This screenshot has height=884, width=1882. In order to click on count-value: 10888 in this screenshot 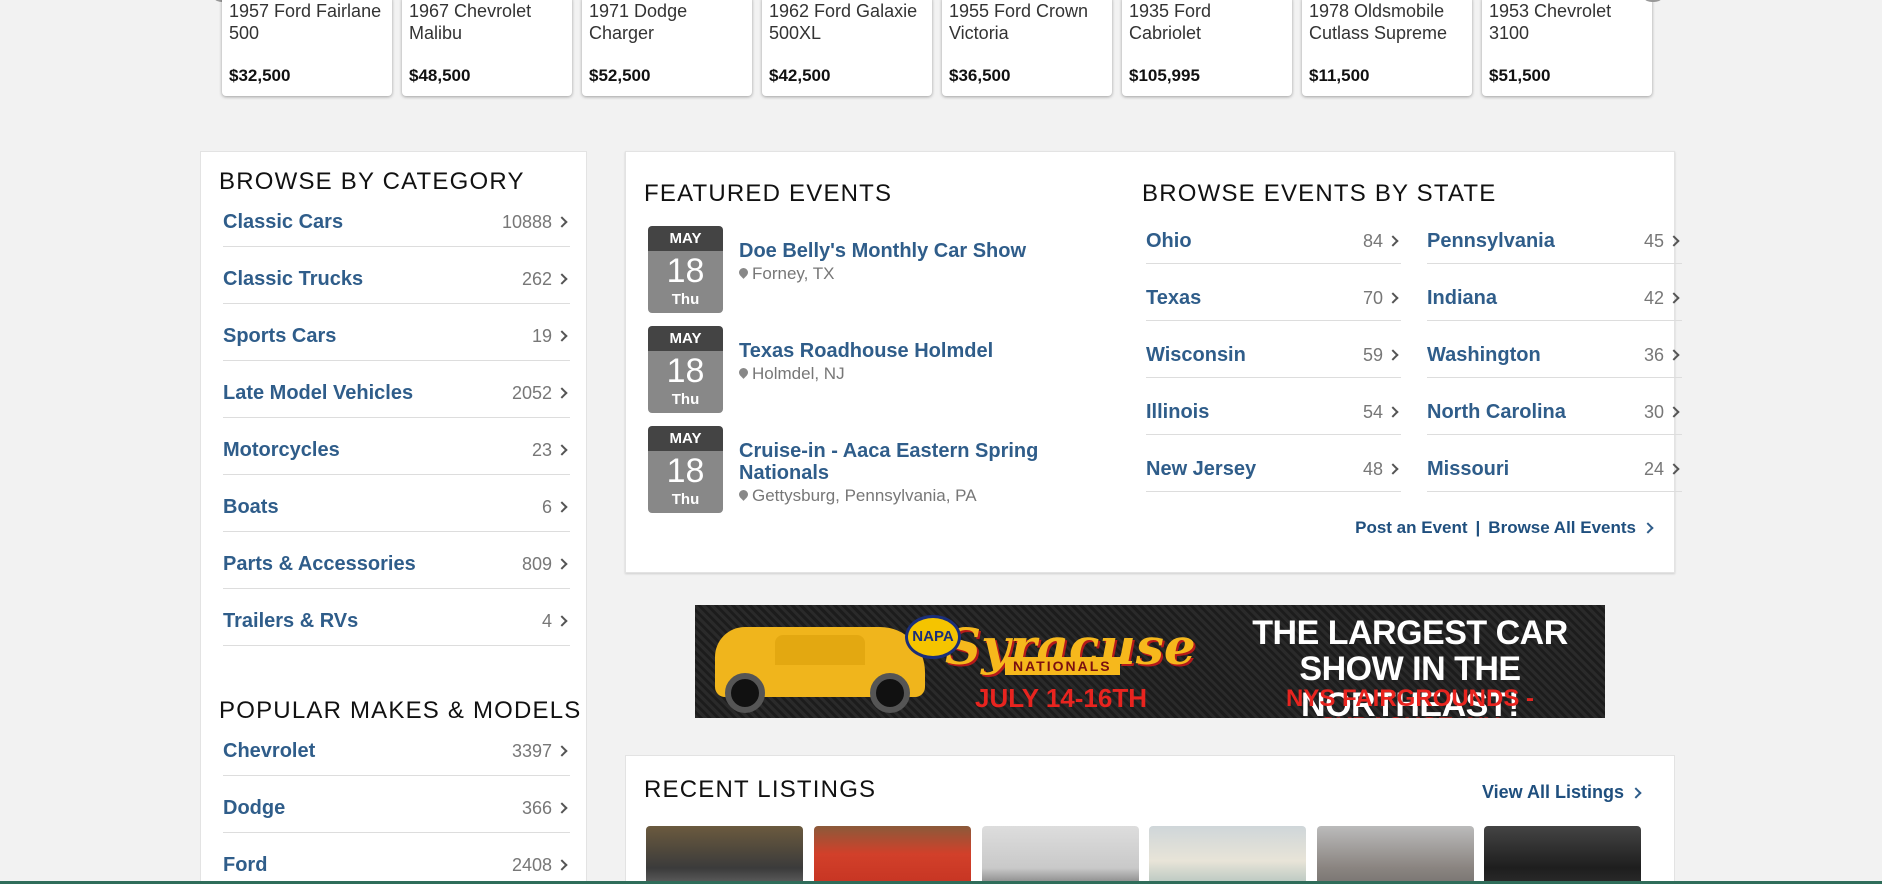, I will do `click(526, 221)`.